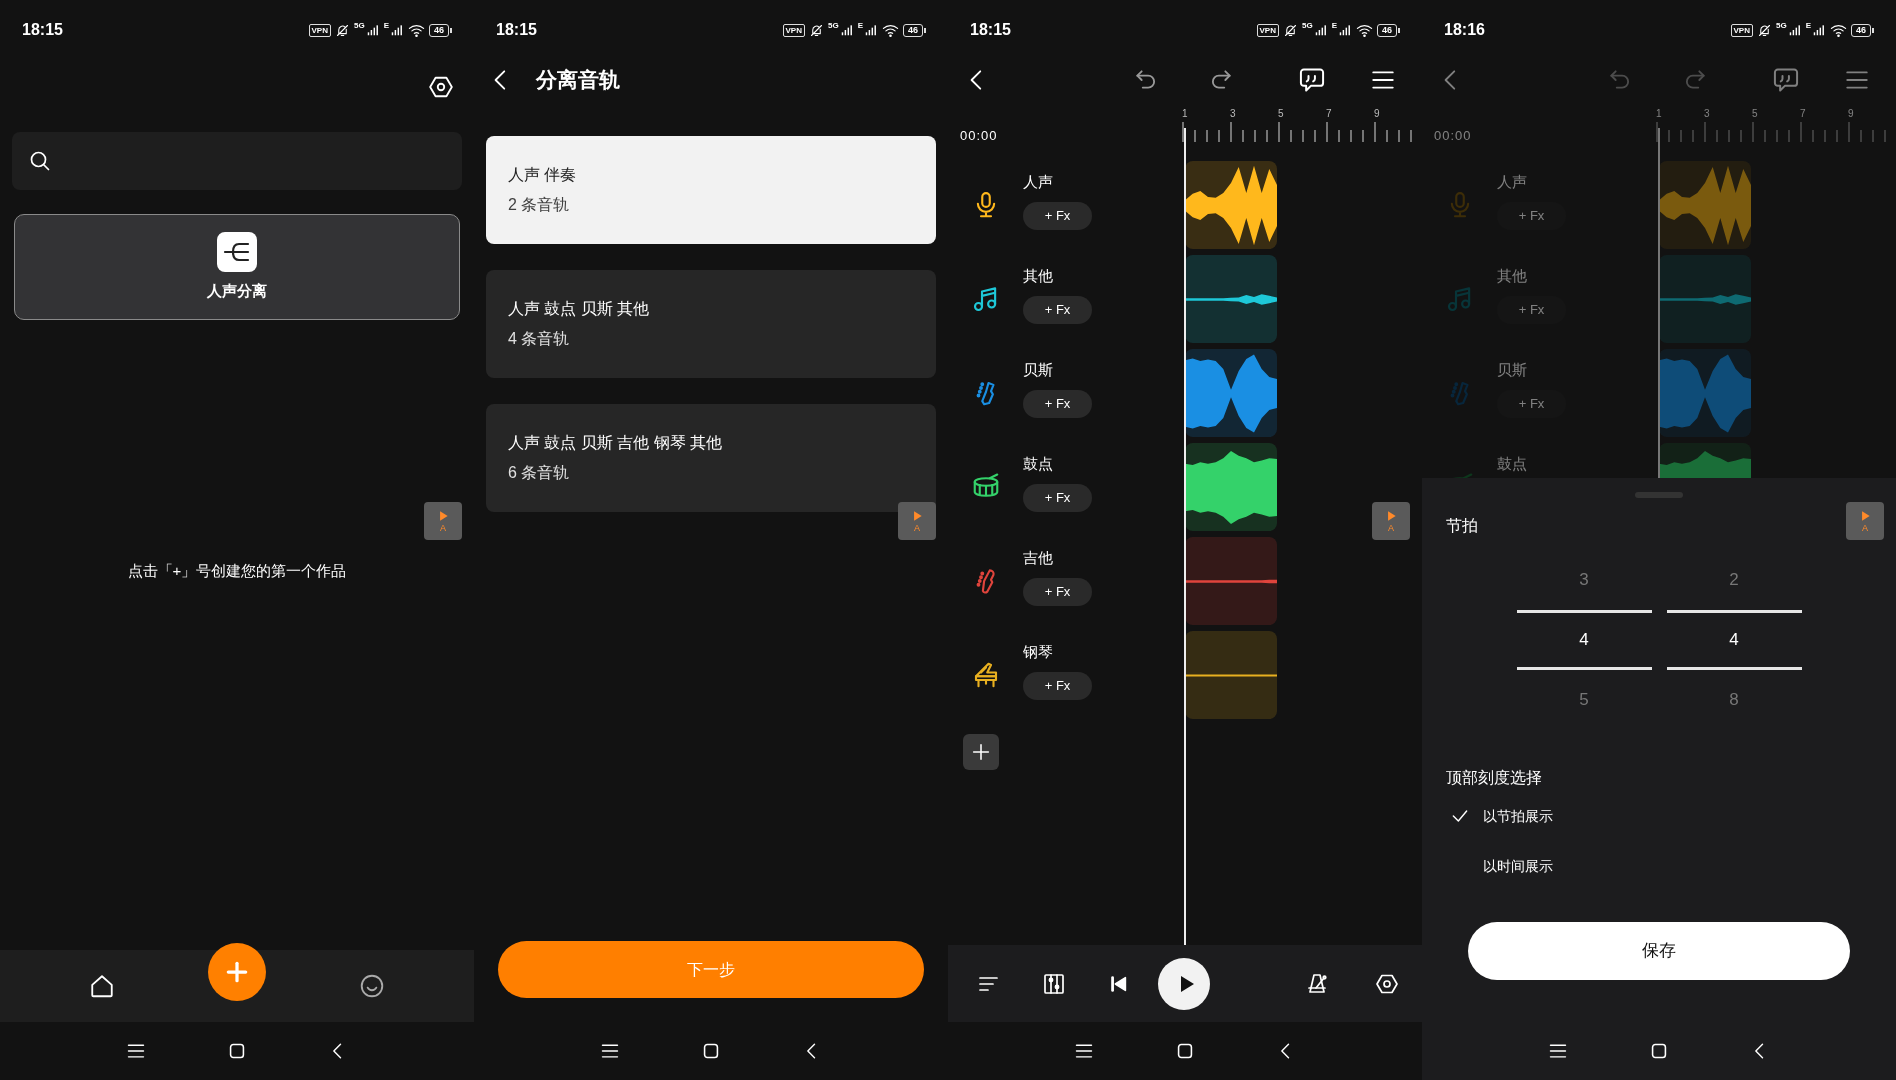  What do you see at coordinates (1734, 580) in the screenshot?
I see `picker-option: 2` at bounding box center [1734, 580].